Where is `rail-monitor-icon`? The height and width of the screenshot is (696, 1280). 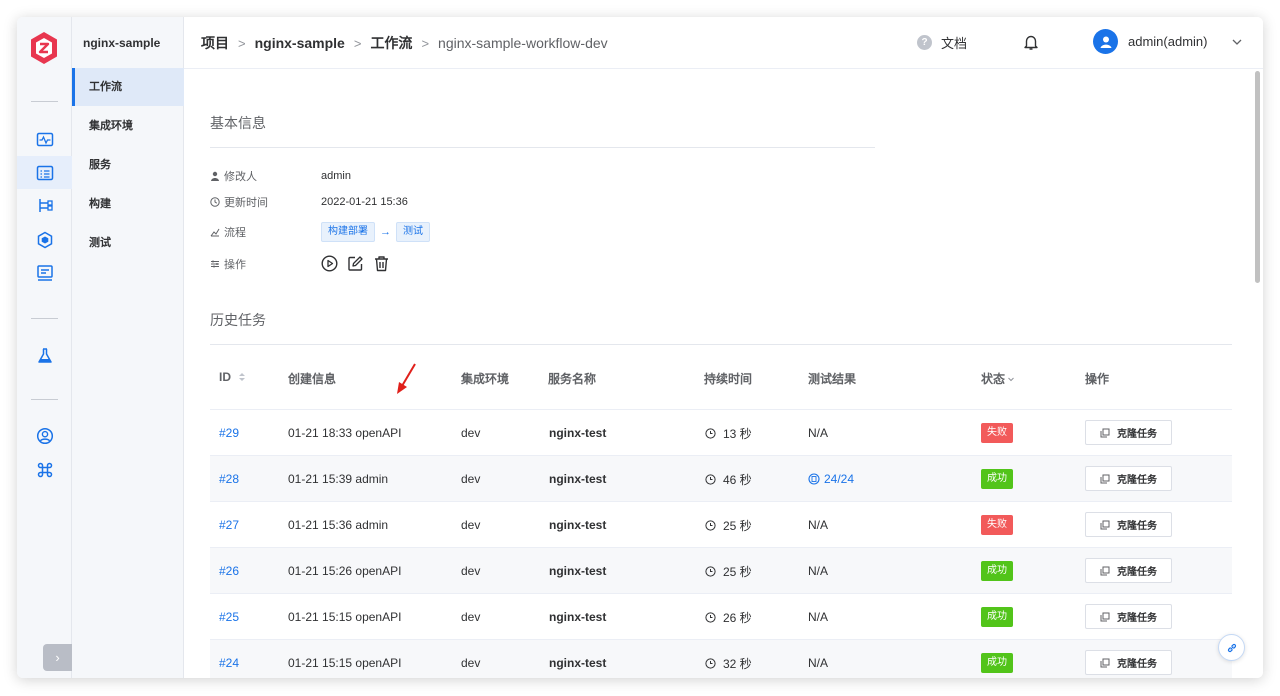 rail-monitor-icon is located at coordinates (44, 139).